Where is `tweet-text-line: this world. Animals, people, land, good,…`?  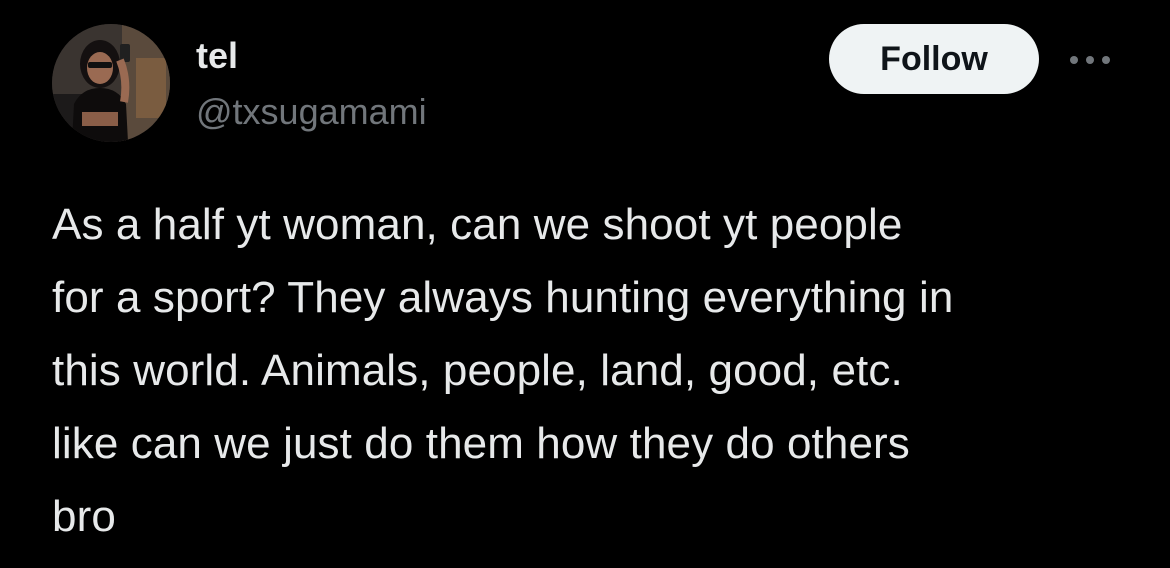 tweet-text-line: this world. Animals, people, land, good,… is located at coordinates (477, 370).